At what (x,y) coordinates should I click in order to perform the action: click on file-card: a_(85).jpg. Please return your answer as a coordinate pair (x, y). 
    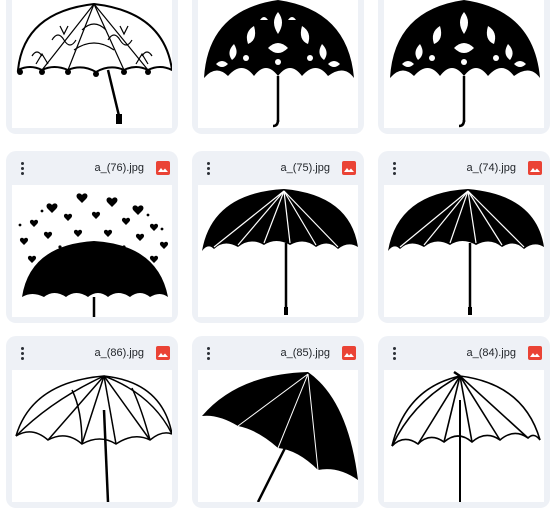
    Looking at the image, I should click on (278, 422).